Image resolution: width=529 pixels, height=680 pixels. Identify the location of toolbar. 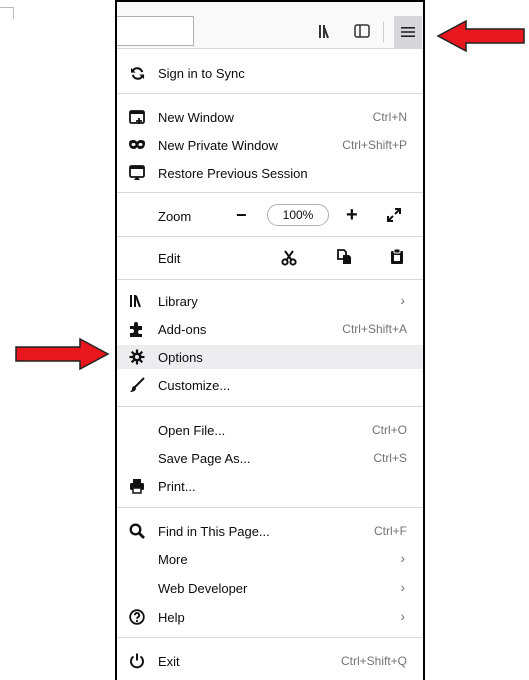
(270, 24).